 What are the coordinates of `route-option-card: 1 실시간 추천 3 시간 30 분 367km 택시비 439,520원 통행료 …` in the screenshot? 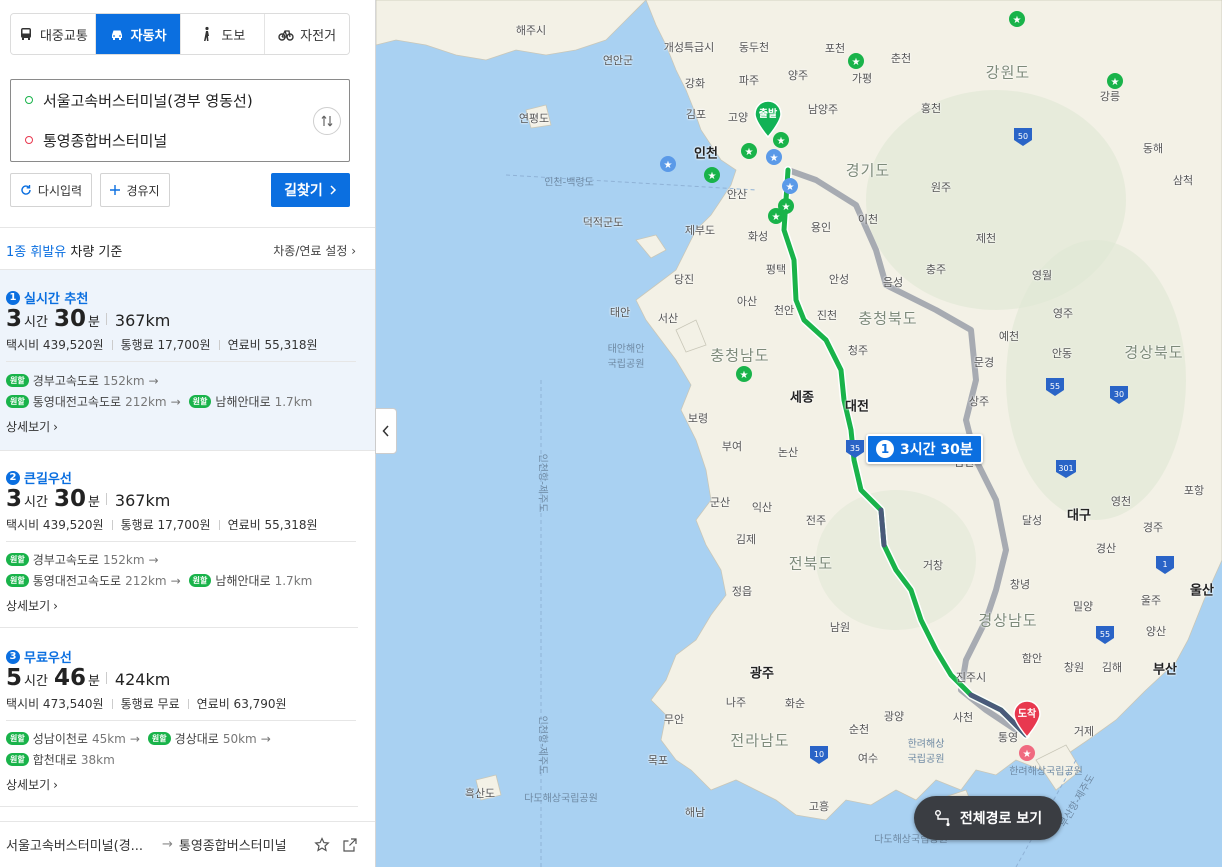 It's located at (187, 360).